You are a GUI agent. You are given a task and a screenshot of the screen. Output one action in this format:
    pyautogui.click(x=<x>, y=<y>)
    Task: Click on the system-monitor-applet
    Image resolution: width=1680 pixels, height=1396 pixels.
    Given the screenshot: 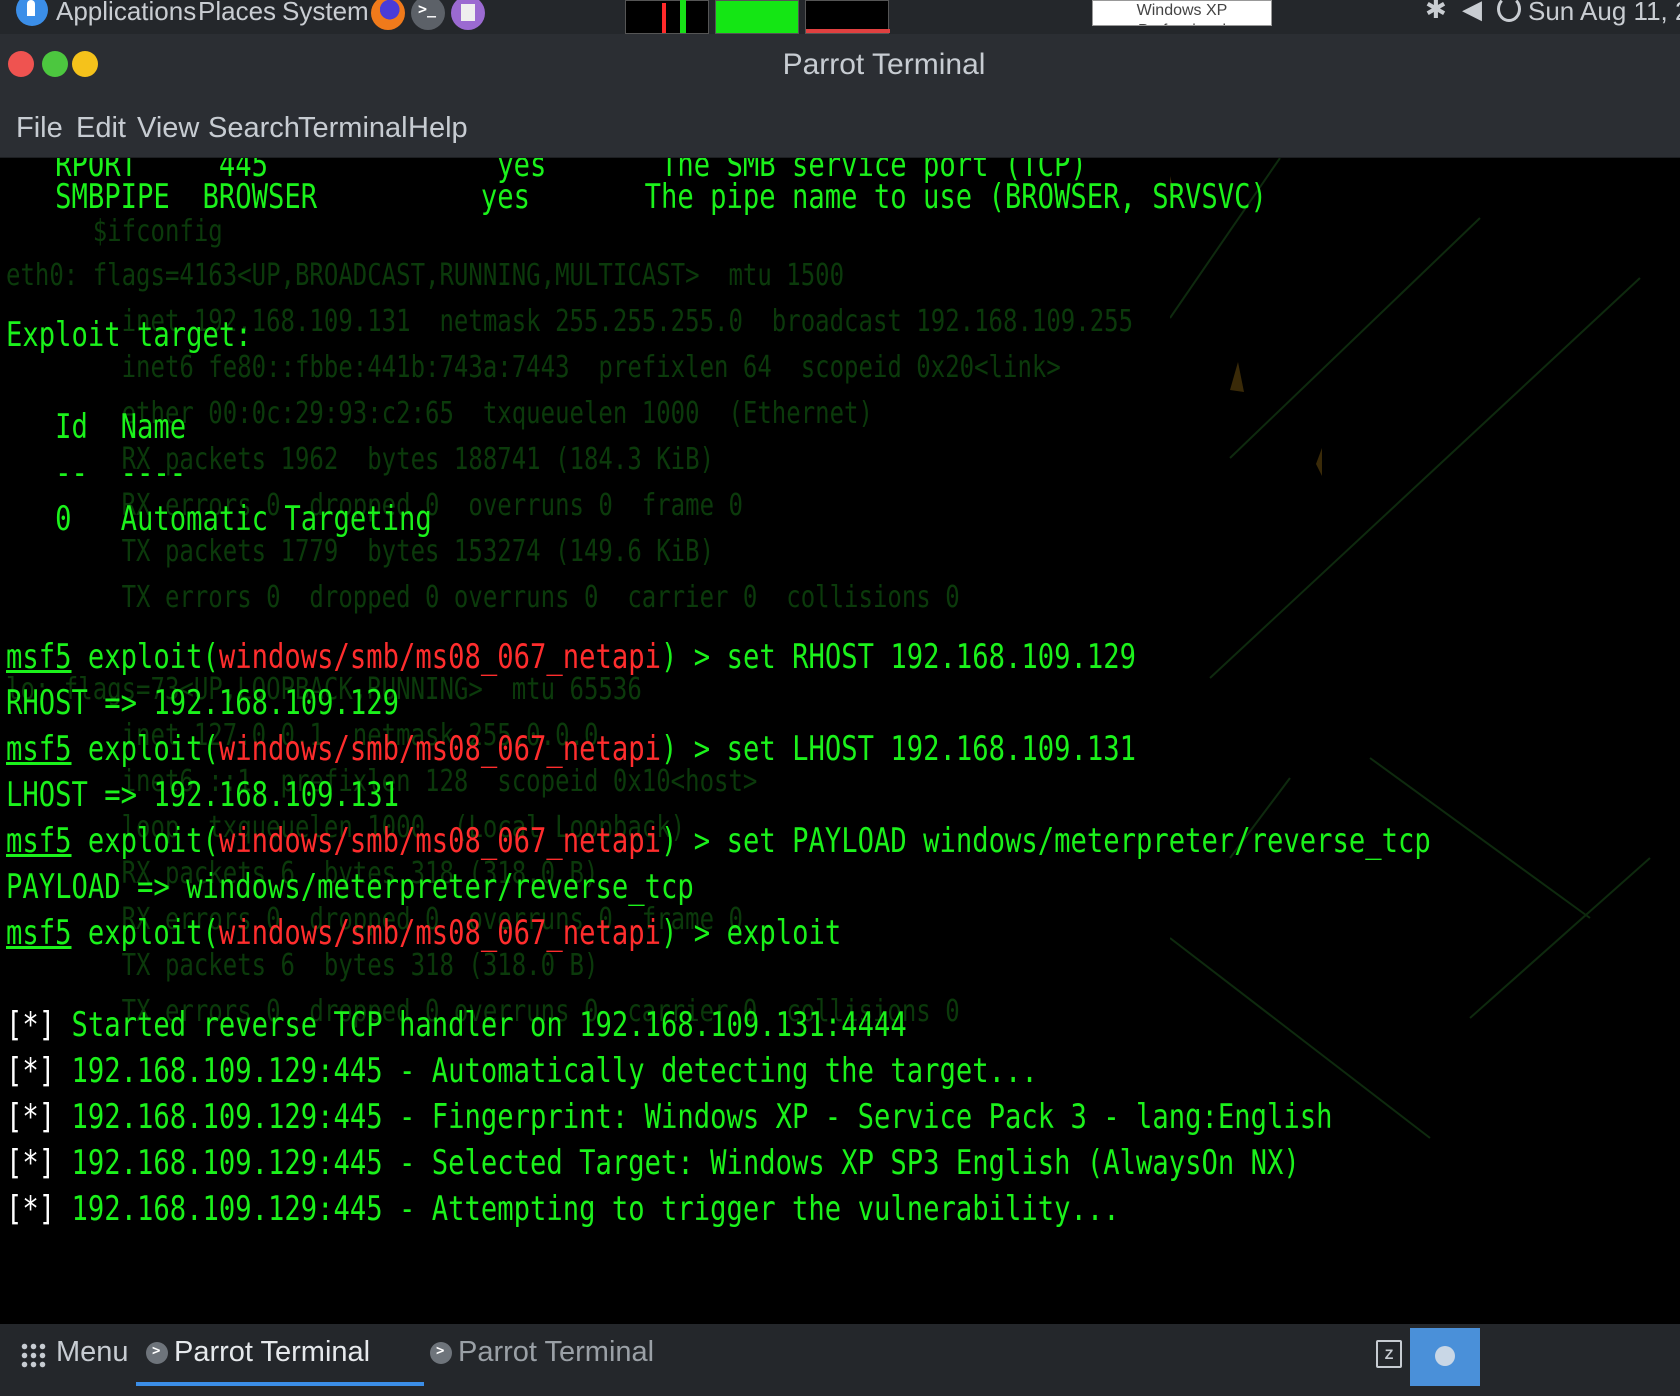 What is the action you would take?
    pyautogui.click(x=758, y=17)
    